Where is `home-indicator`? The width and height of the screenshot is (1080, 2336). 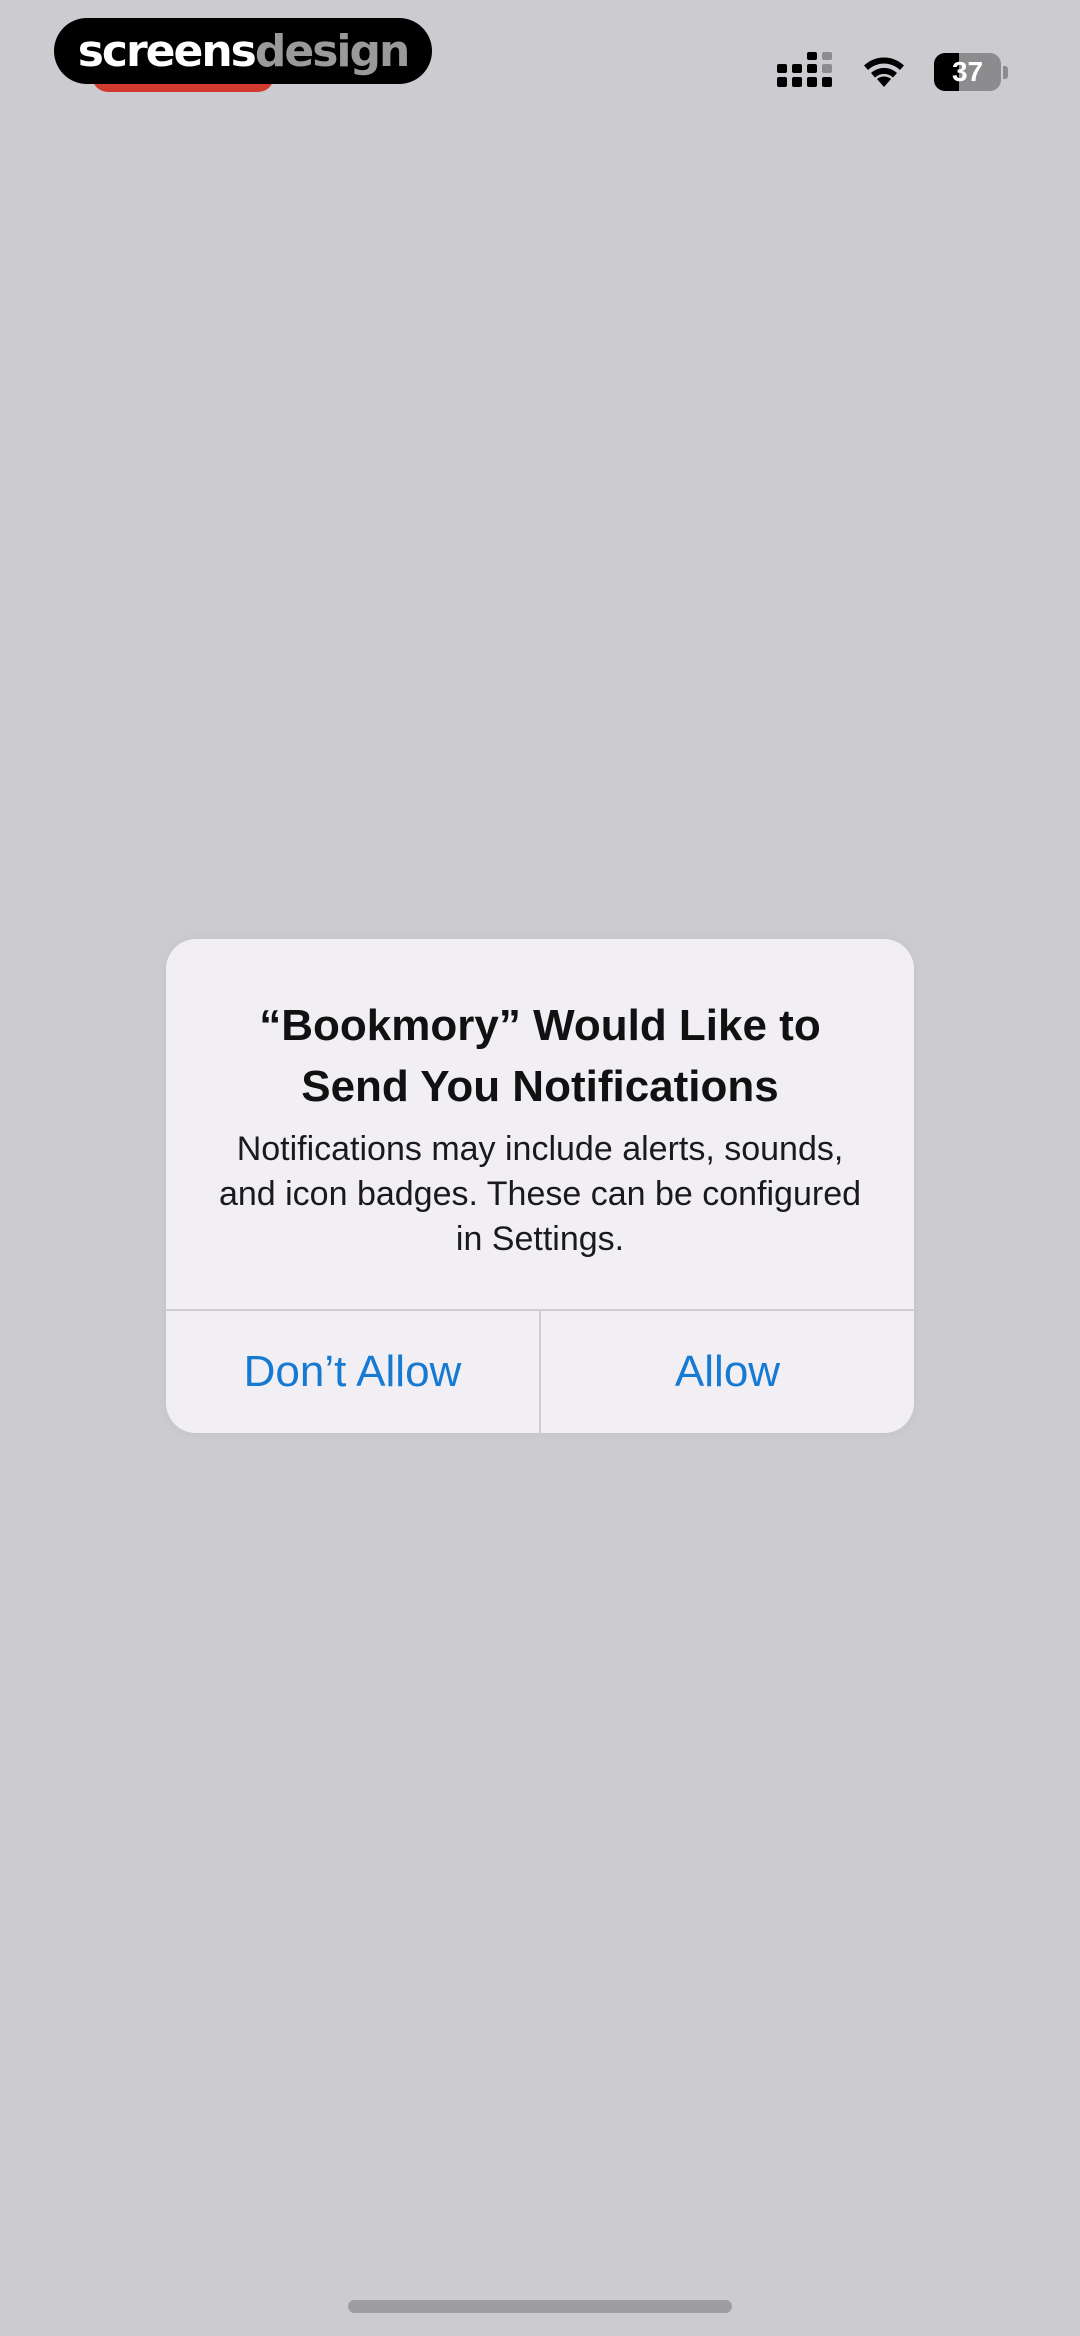
home-indicator is located at coordinates (540, 2306).